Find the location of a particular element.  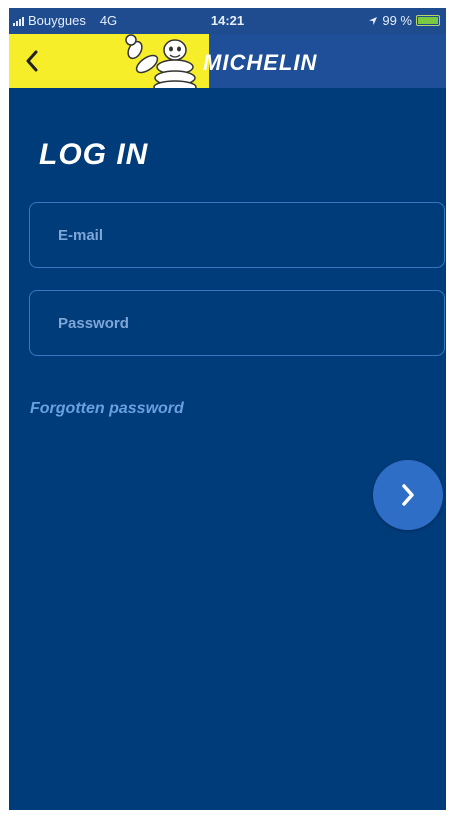

email-field is located at coordinates (237, 235).